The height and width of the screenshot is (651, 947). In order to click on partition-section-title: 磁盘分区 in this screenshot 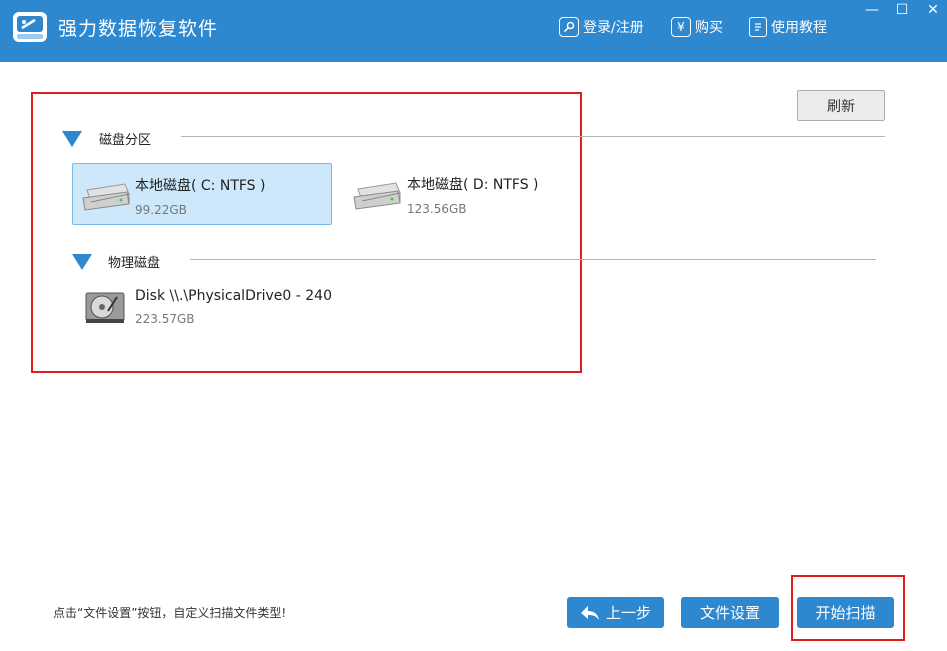, I will do `click(125, 140)`.